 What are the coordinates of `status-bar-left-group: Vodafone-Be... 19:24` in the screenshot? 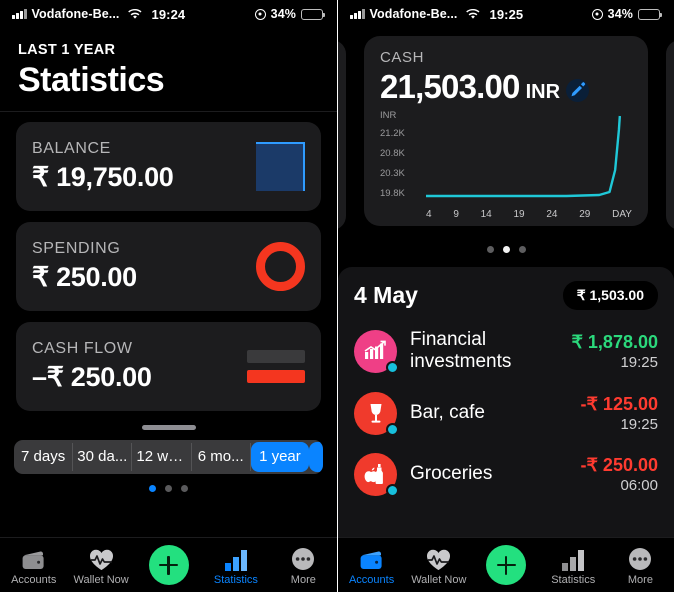 It's located at (98, 14).